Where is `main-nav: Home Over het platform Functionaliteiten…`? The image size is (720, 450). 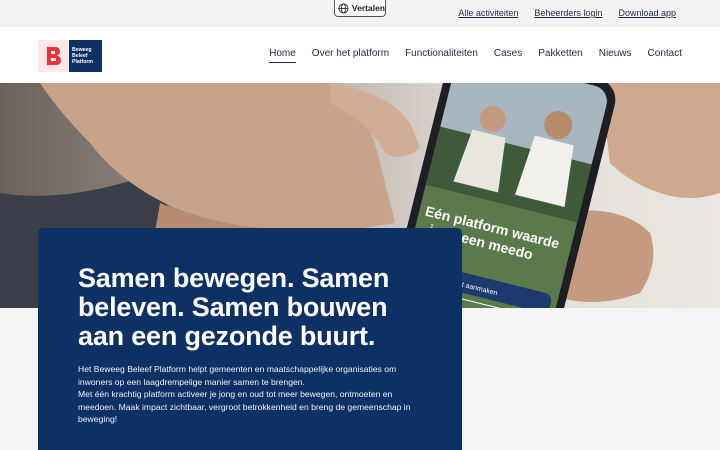
main-nav: Home Over het platform Functionaliteiten… is located at coordinates (475, 55).